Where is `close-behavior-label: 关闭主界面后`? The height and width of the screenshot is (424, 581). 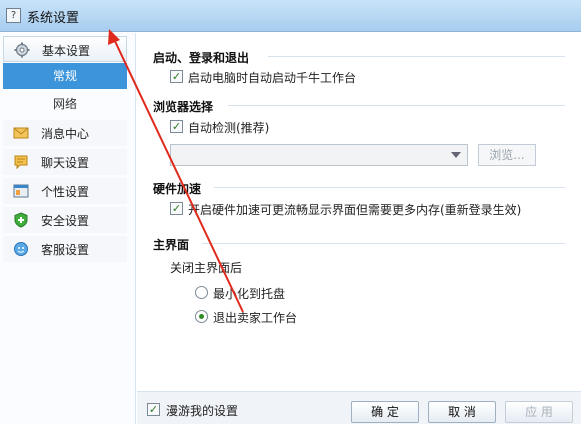
close-behavior-label: 关闭主界面后 is located at coordinates (206, 268).